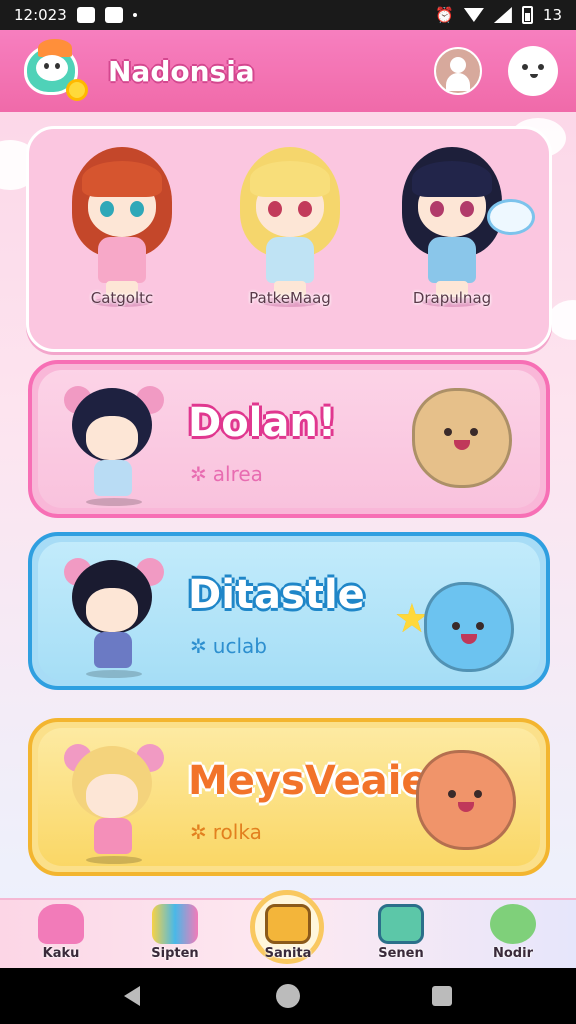 This screenshot has height=1024, width=576. Describe the element at coordinates (276, 595) in the screenshot. I see `card-title: Ditastle` at that location.